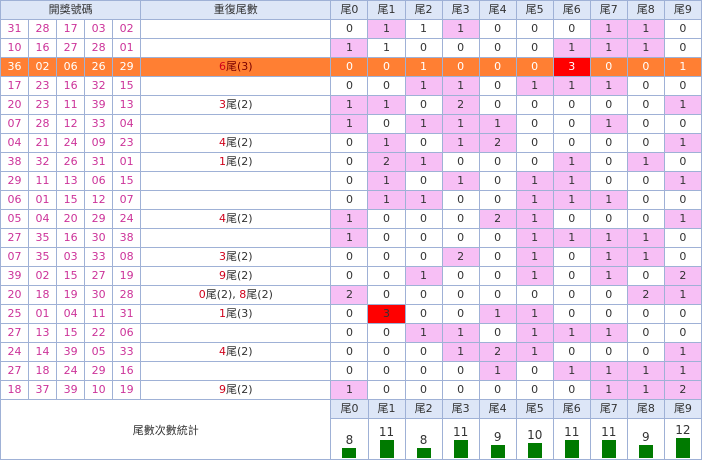 The height and width of the screenshot is (461, 702). What do you see at coordinates (645, 10) in the screenshot?
I see `tail-header-8: 尾8` at bounding box center [645, 10].